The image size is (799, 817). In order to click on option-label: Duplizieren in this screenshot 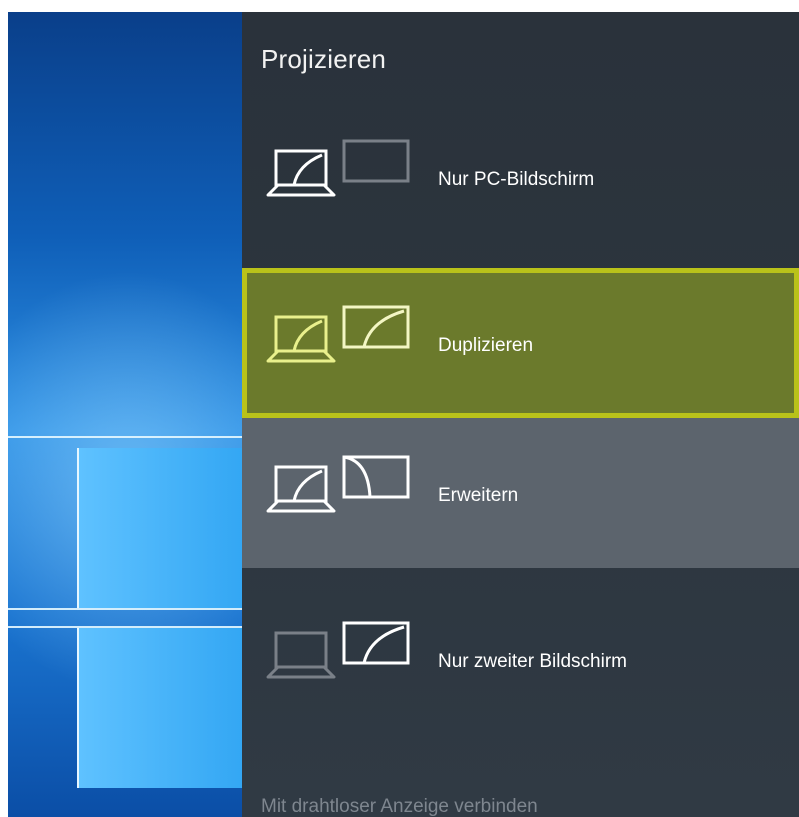, I will do `click(486, 345)`.